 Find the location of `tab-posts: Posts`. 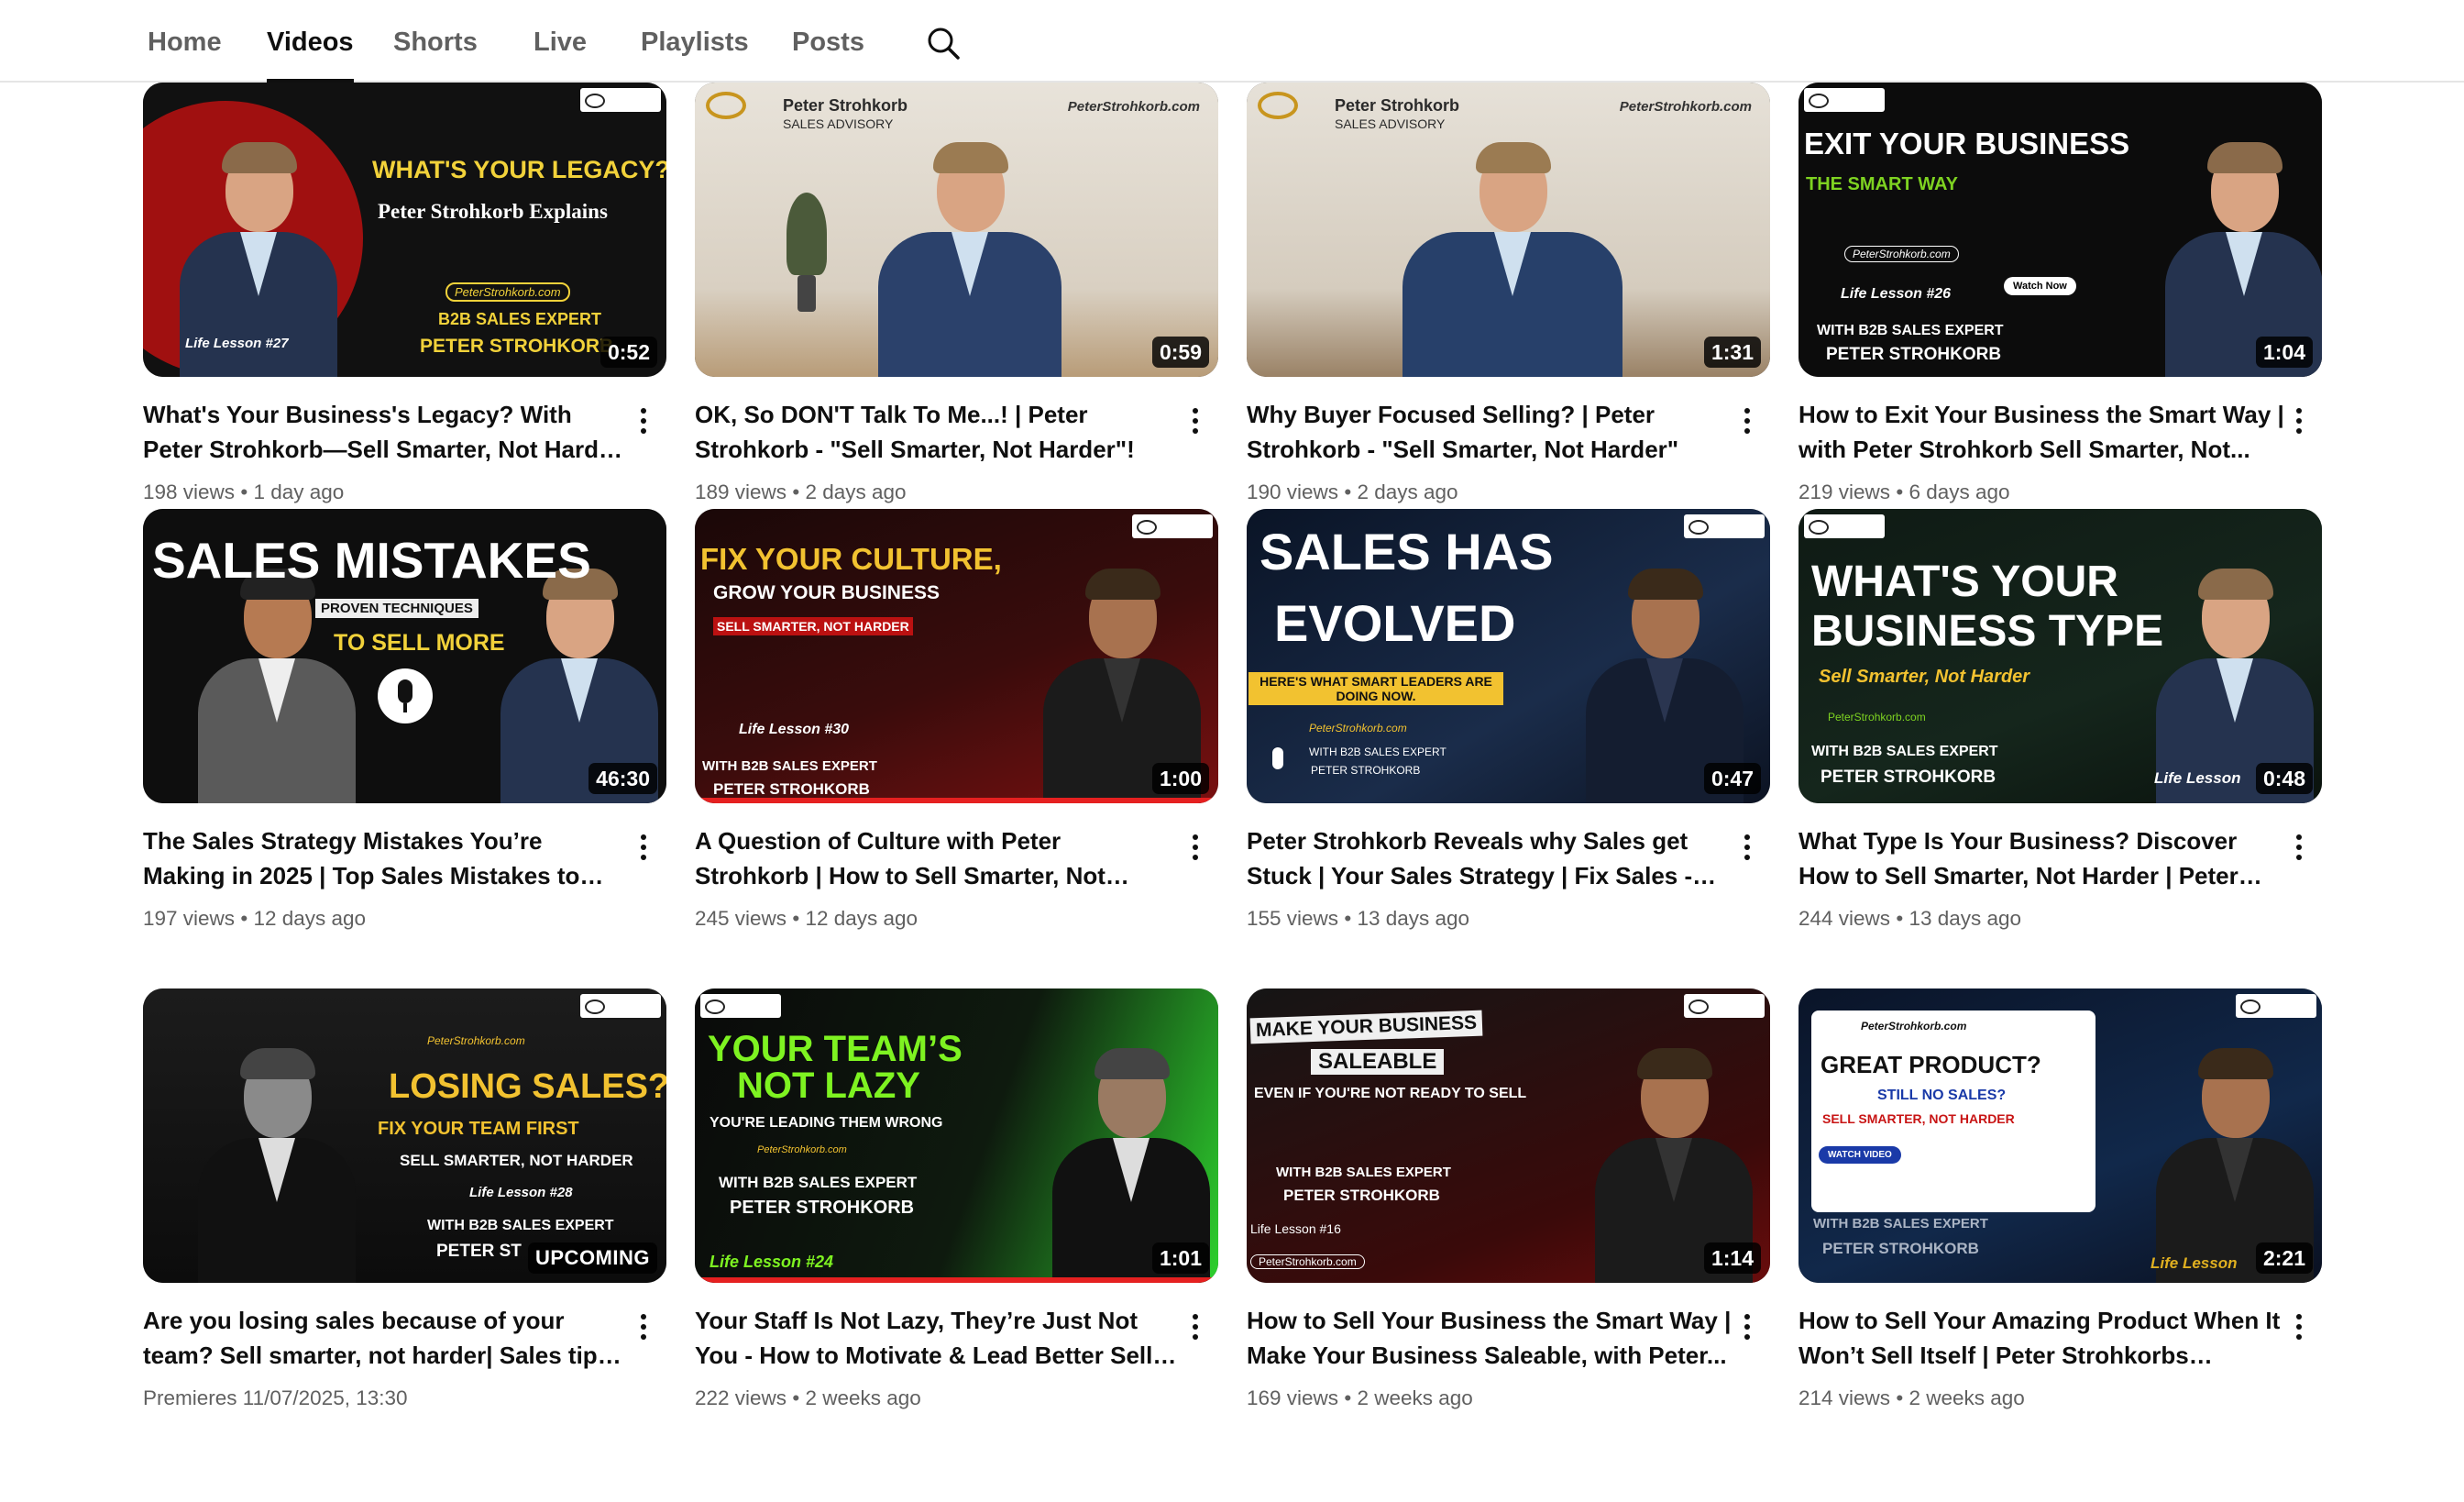

tab-posts: Posts is located at coordinates (828, 40).